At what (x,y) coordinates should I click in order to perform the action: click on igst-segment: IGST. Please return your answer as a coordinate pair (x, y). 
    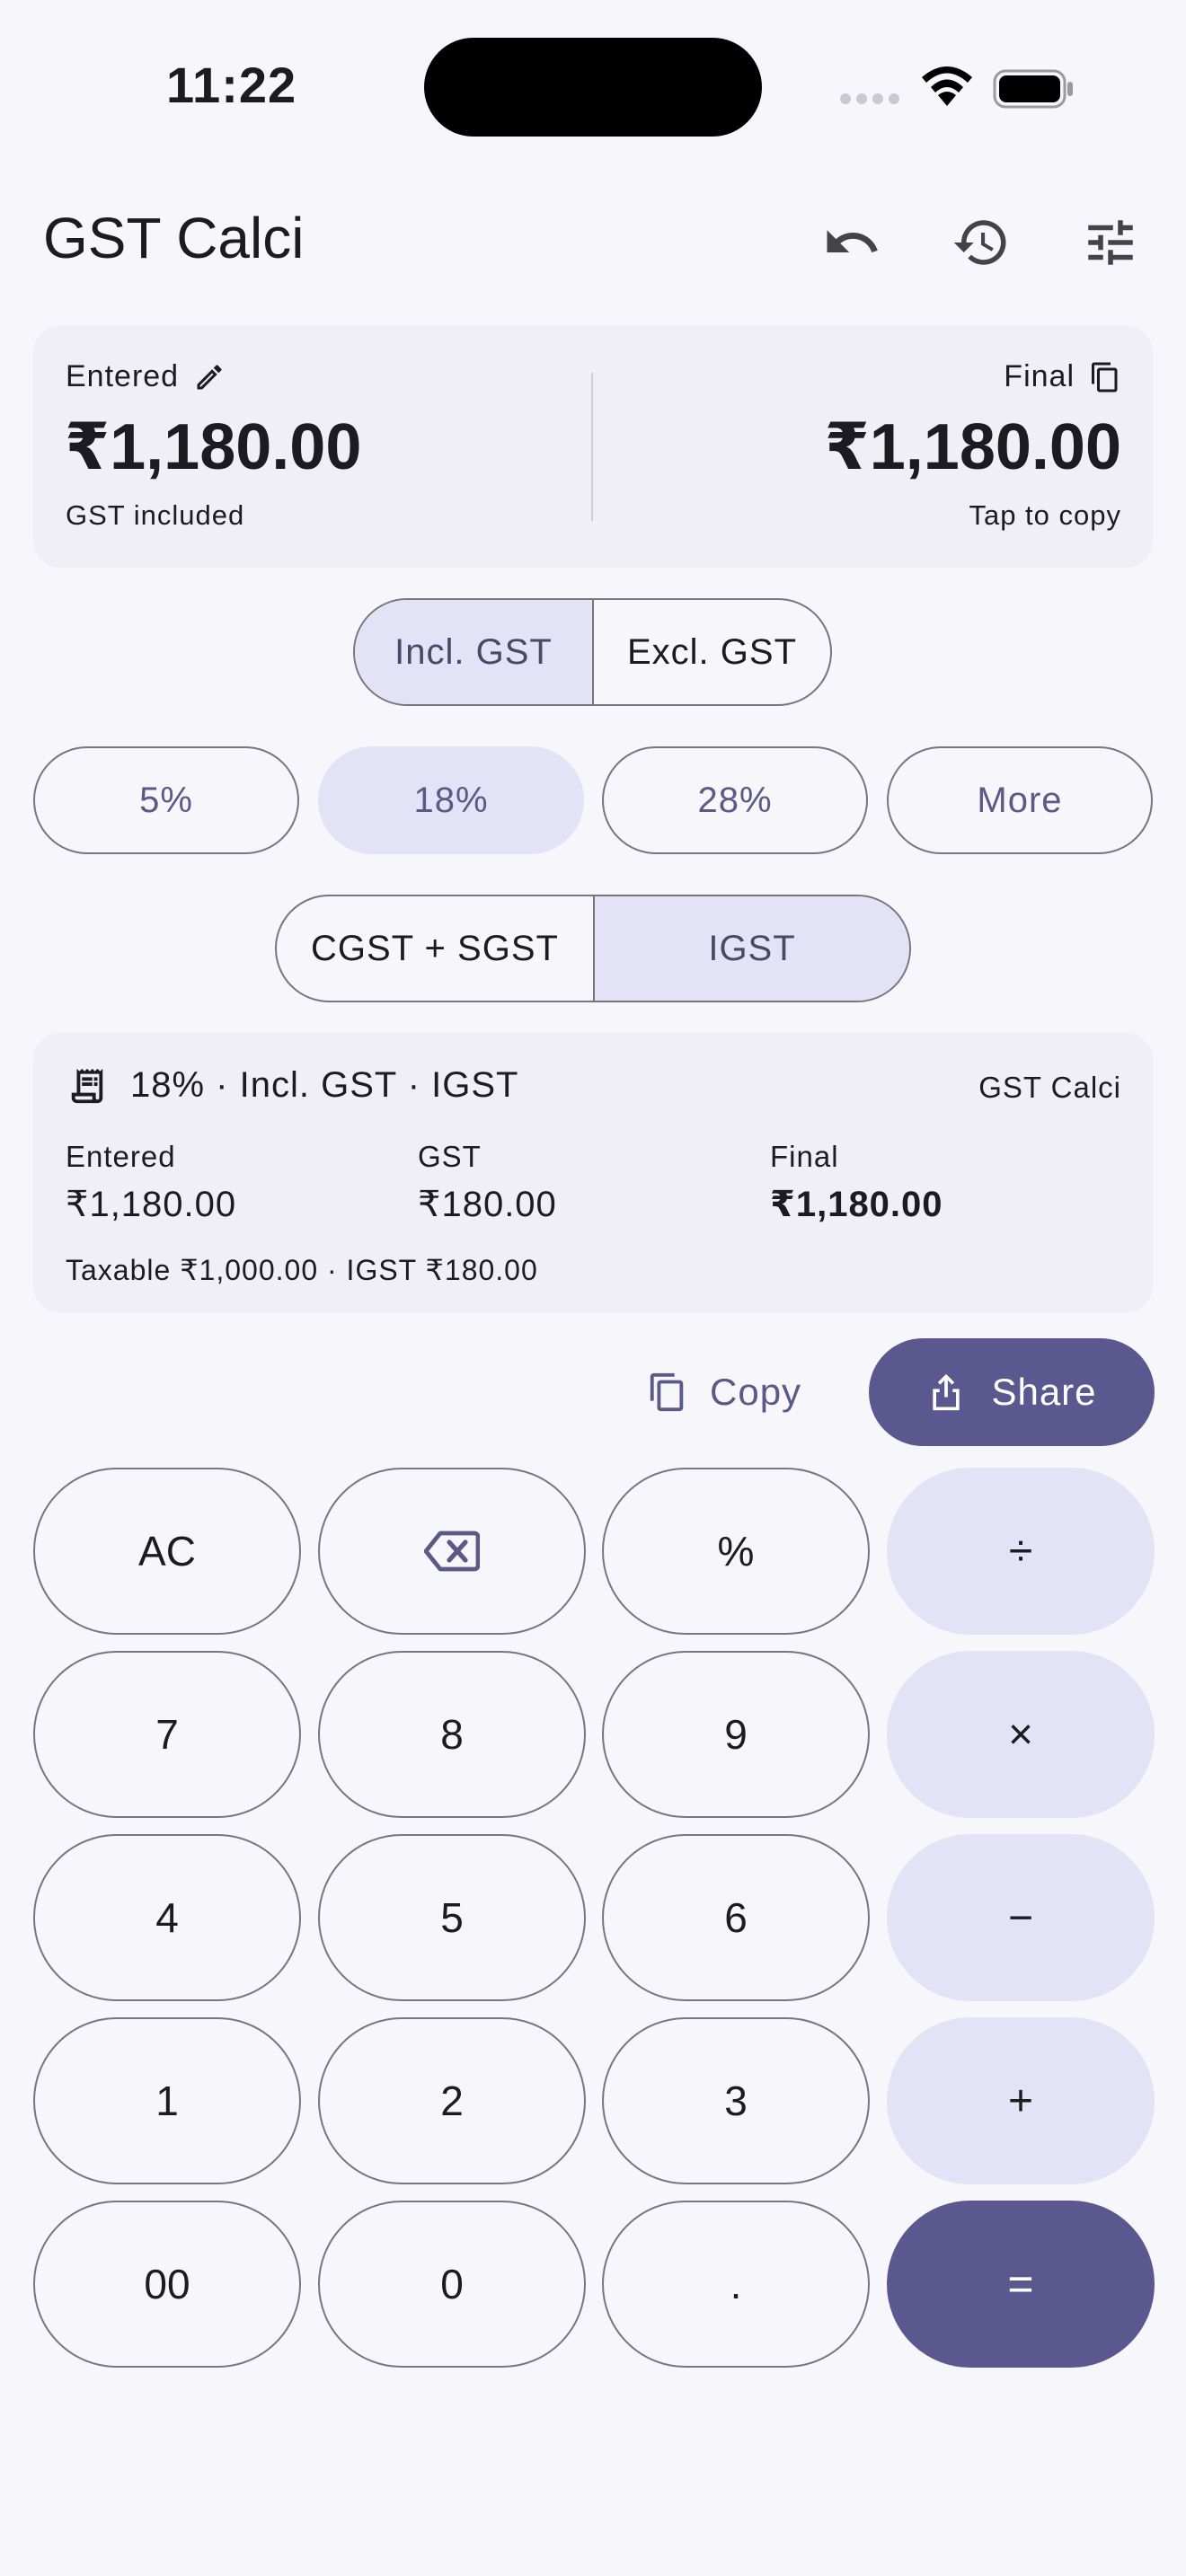
    Looking at the image, I should click on (751, 948).